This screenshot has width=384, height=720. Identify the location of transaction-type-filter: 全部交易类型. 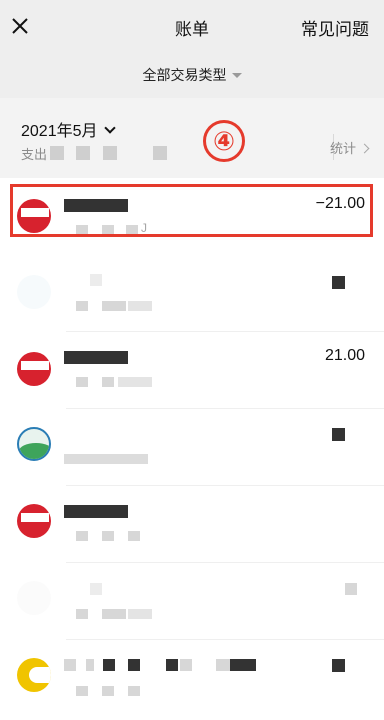
(192, 75).